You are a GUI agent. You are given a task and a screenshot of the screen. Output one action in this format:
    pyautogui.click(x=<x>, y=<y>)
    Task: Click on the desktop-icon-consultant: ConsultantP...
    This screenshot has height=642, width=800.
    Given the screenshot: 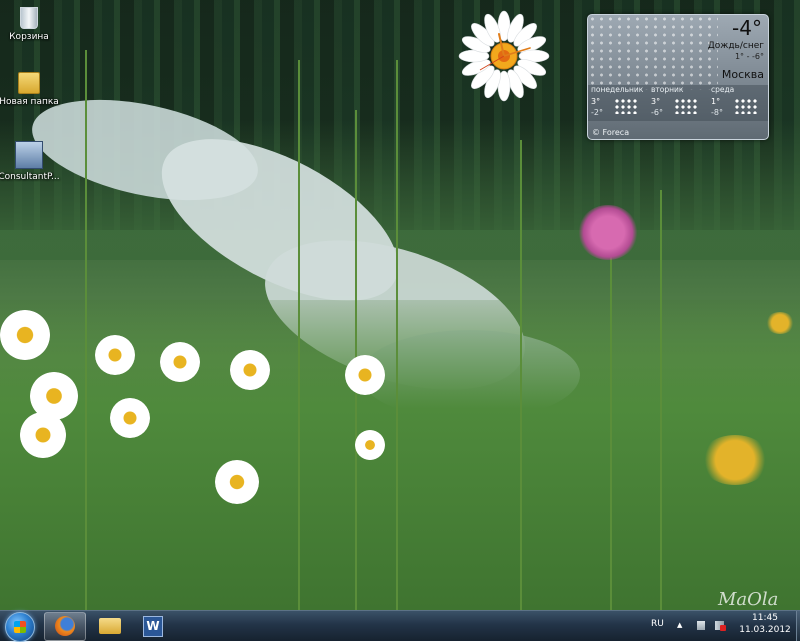 What is the action you would take?
    pyautogui.click(x=33, y=161)
    